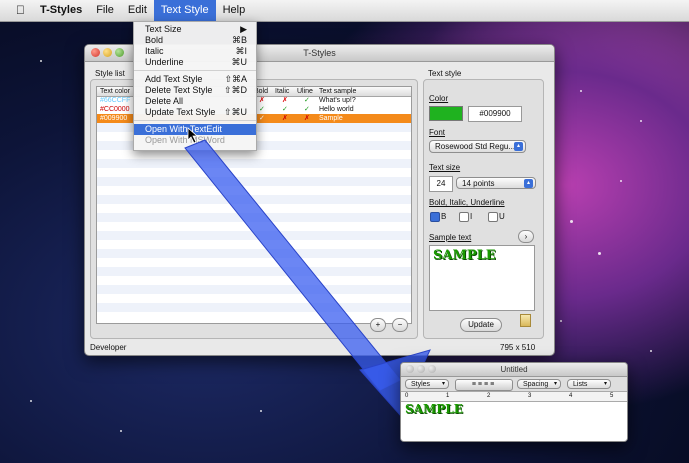  I want to click on textedit-content: SAMPLE, so click(514, 421).